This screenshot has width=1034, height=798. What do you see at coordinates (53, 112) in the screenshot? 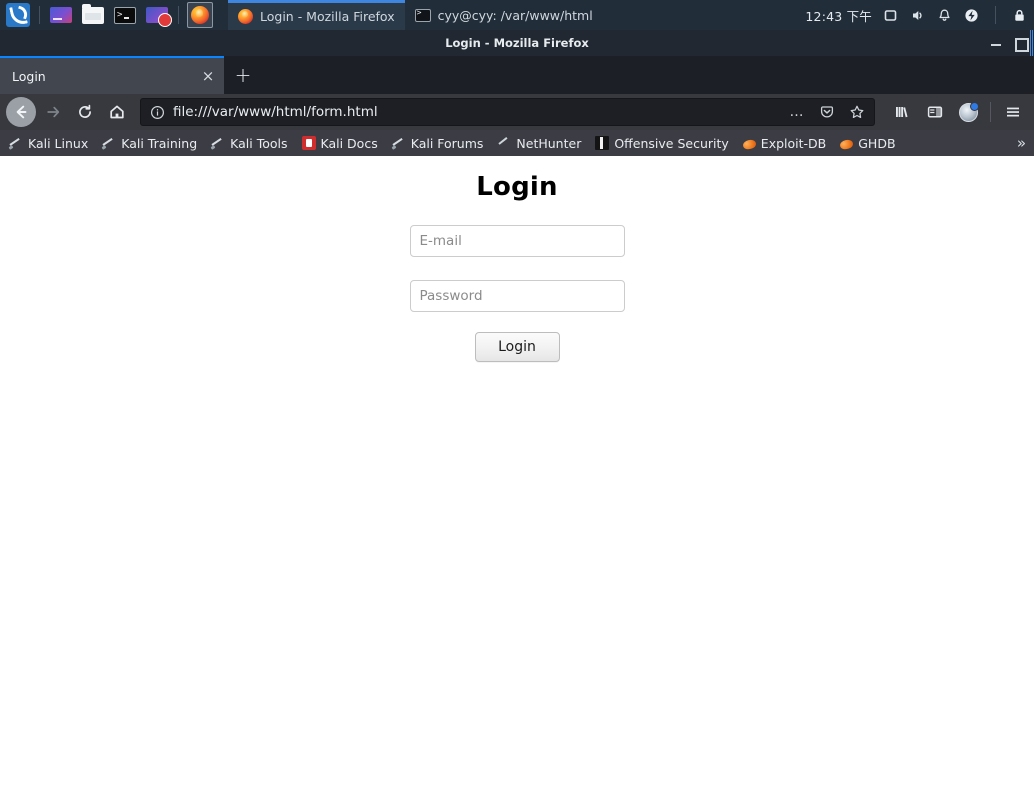
I see `forward-arrow-icon` at bounding box center [53, 112].